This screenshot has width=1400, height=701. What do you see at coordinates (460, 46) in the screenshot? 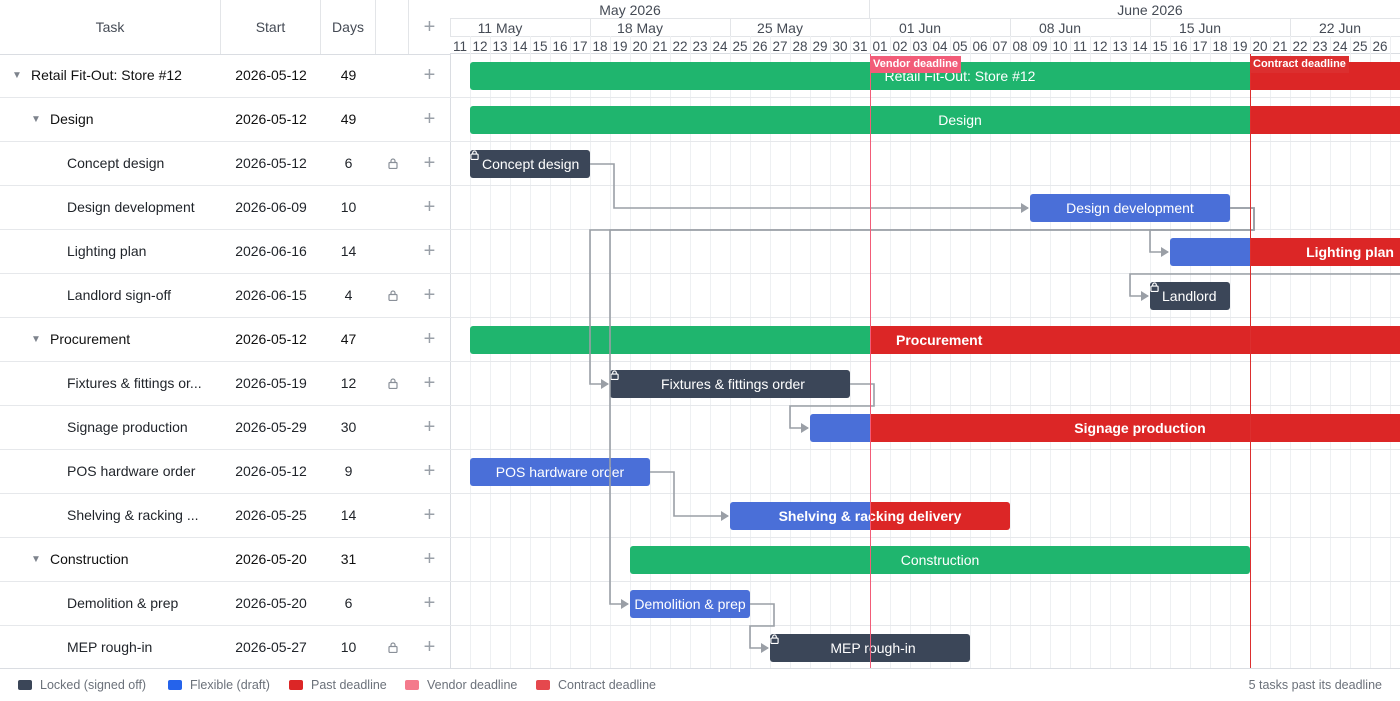
I see `day-label: 11` at bounding box center [460, 46].